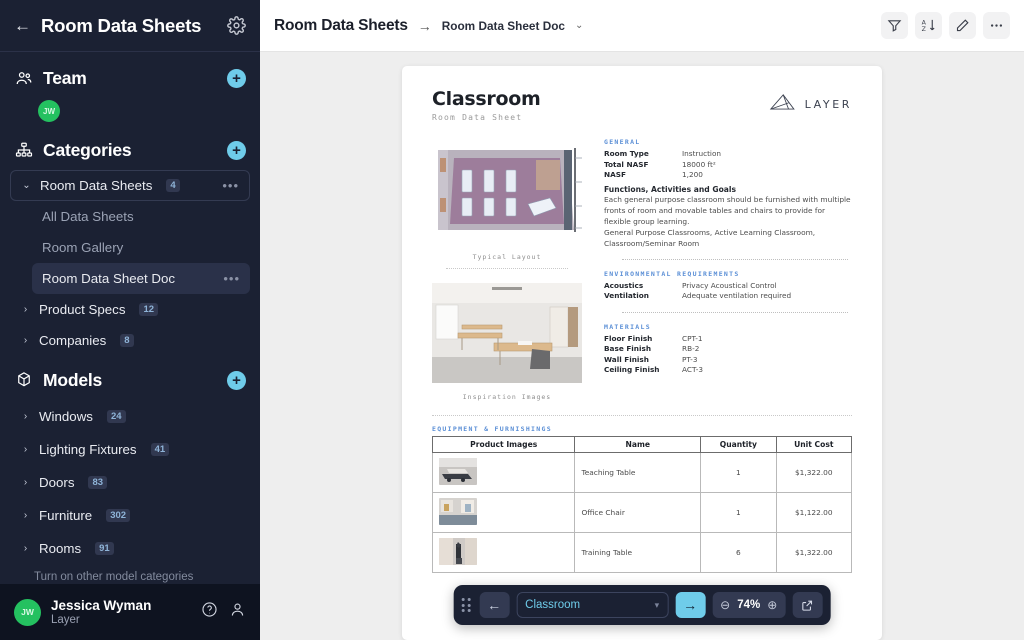 The image size is (1024, 640). Describe the element at coordinates (494, 605) in the screenshot. I see `previous-page-button: ←` at that location.